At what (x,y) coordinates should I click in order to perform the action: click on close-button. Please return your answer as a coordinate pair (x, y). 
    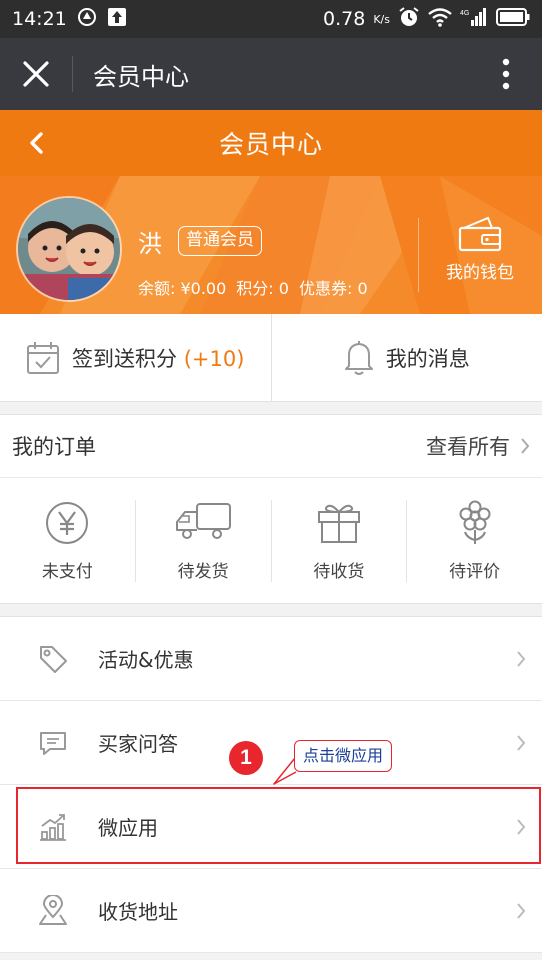
    Looking at the image, I should click on (36, 74).